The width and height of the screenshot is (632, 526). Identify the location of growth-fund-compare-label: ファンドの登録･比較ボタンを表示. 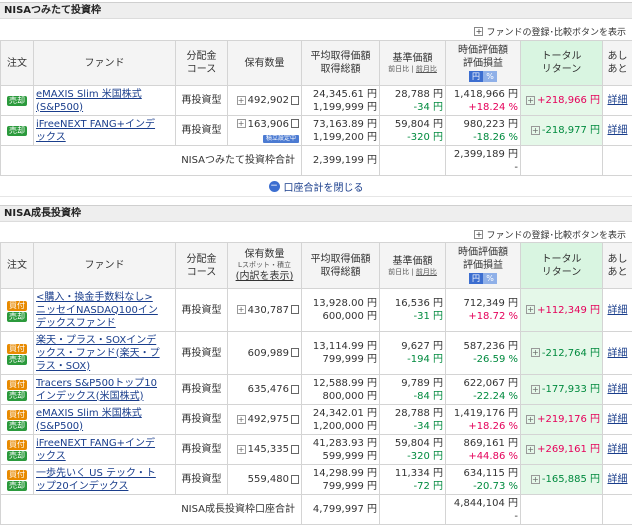
(556, 236).